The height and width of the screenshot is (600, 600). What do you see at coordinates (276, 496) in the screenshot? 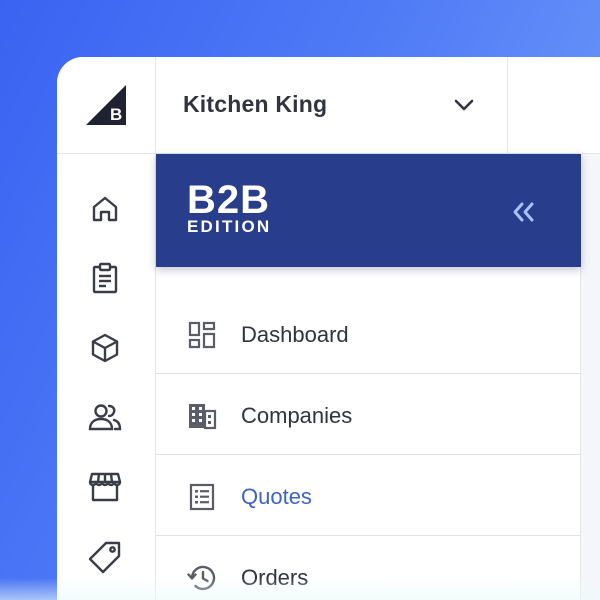
I see `menu-item-label: Quotes` at bounding box center [276, 496].